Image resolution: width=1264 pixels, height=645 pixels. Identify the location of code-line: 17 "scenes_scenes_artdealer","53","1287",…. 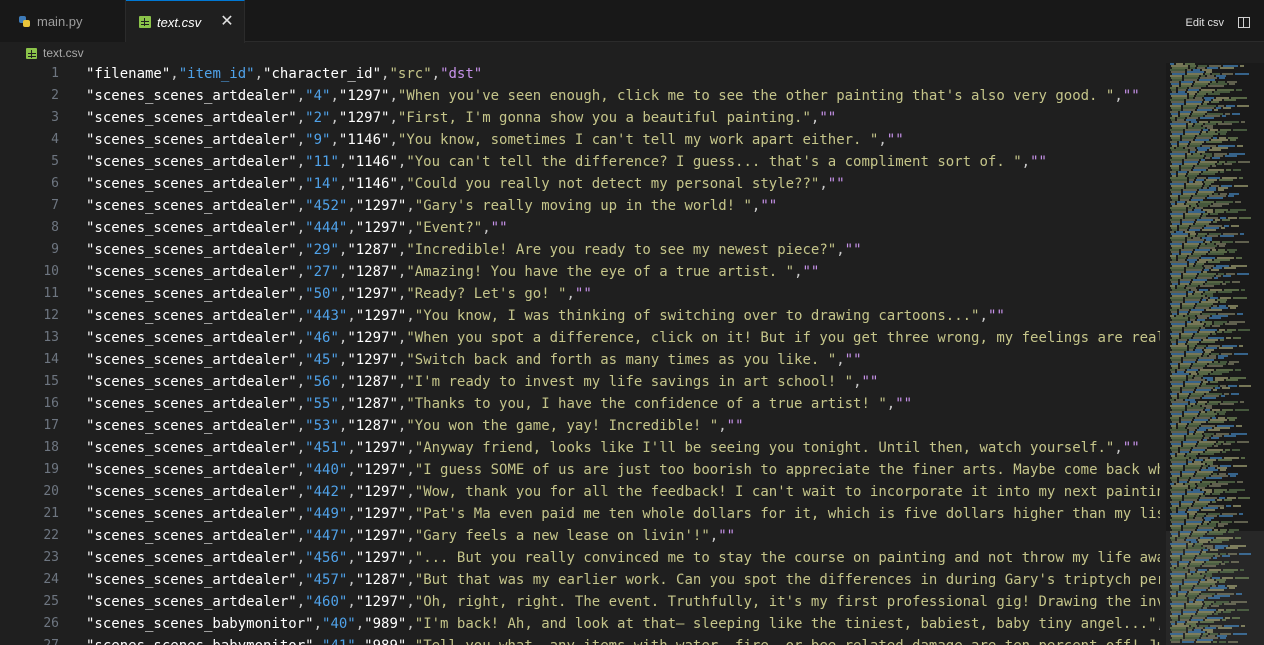
(580, 426).